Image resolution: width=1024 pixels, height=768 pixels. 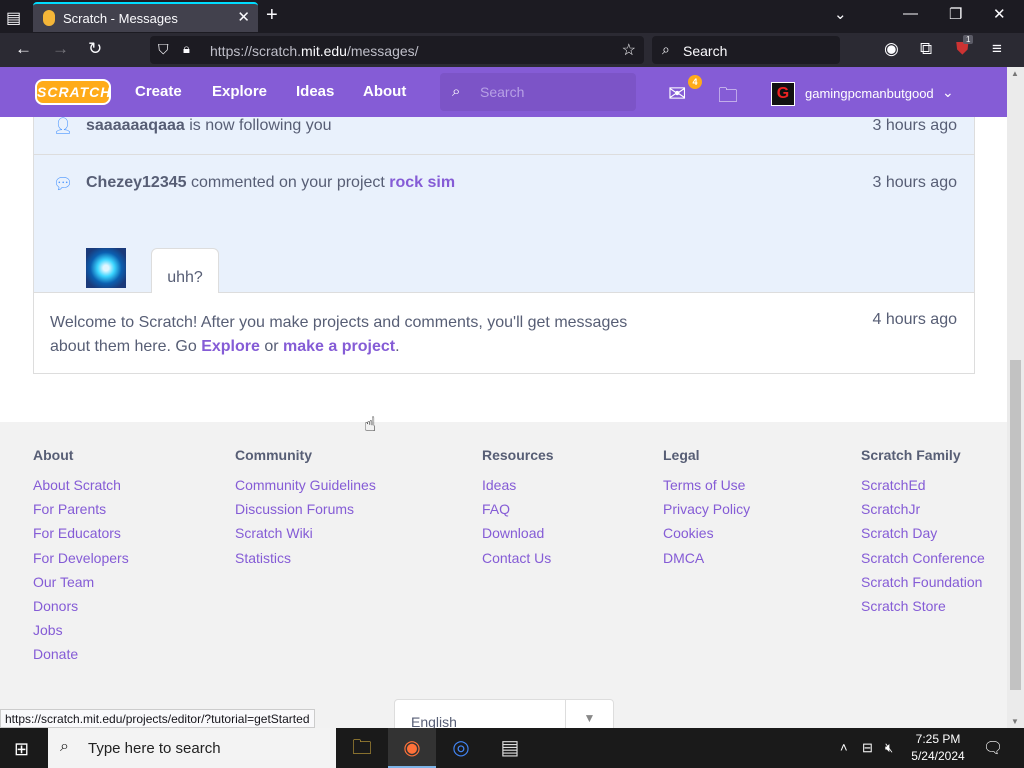 What do you see at coordinates (1015, 525) in the screenshot?
I see `scrollbar-thumb` at bounding box center [1015, 525].